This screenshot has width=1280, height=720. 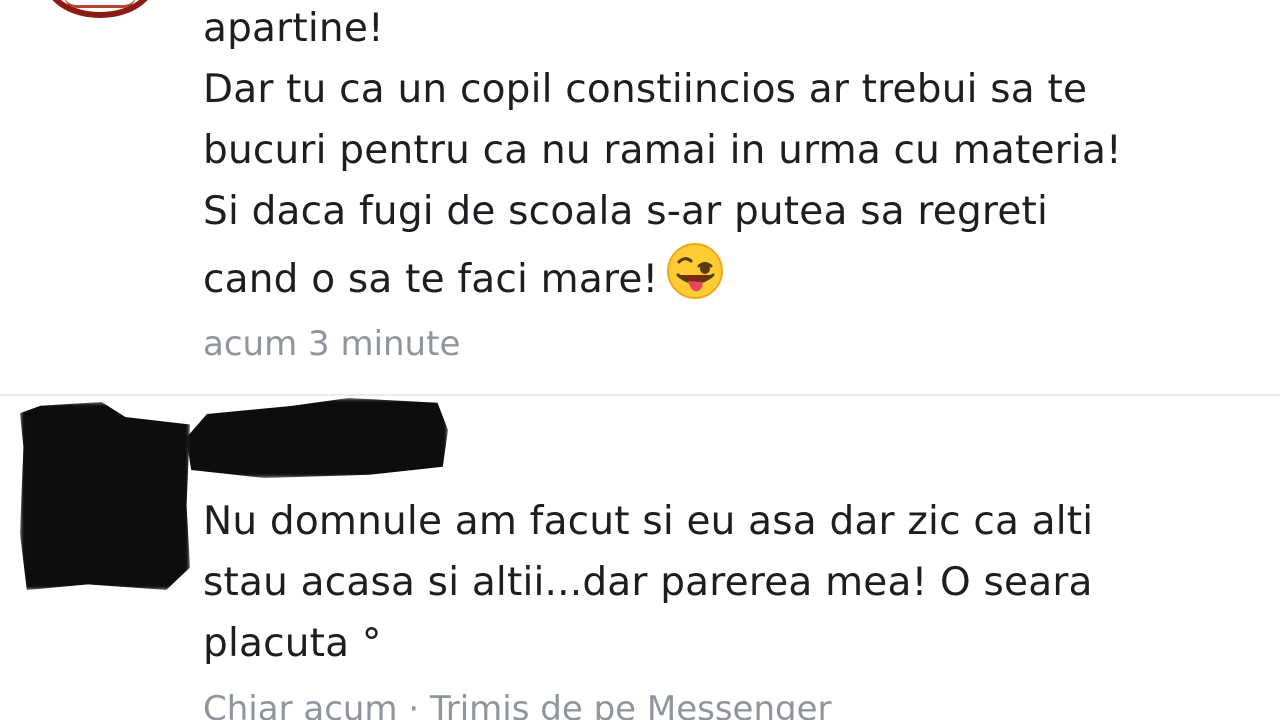 I want to click on redacted-author-name, so click(x=317, y=438).